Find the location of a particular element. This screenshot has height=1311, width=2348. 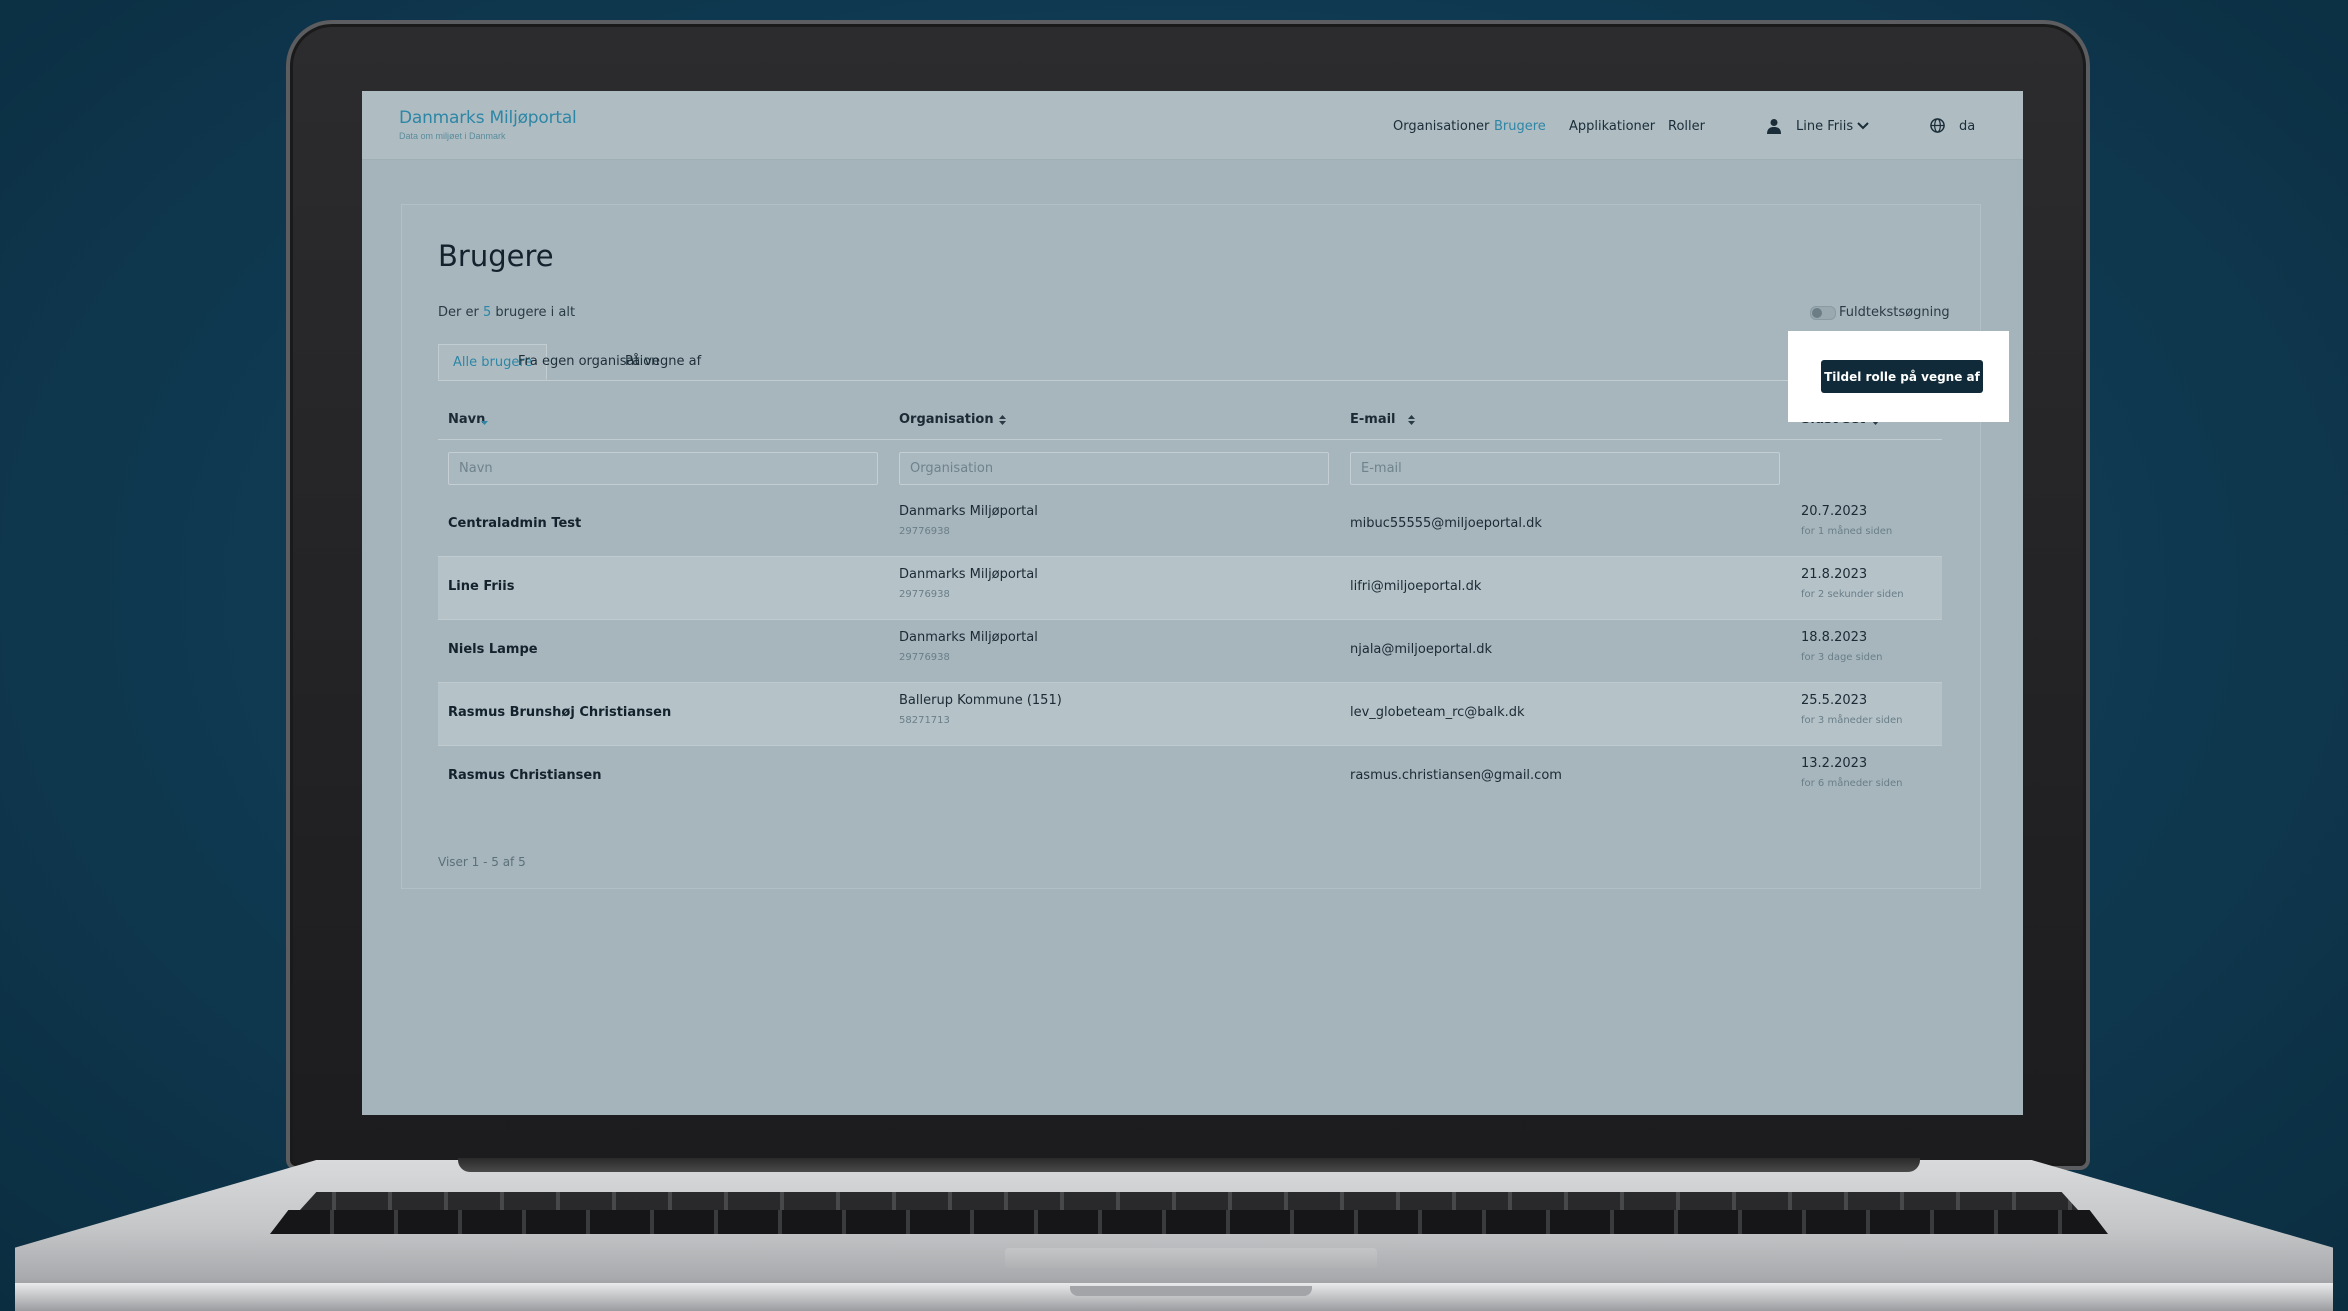

user-name: Line Friis is located at coordinates (481, 586).